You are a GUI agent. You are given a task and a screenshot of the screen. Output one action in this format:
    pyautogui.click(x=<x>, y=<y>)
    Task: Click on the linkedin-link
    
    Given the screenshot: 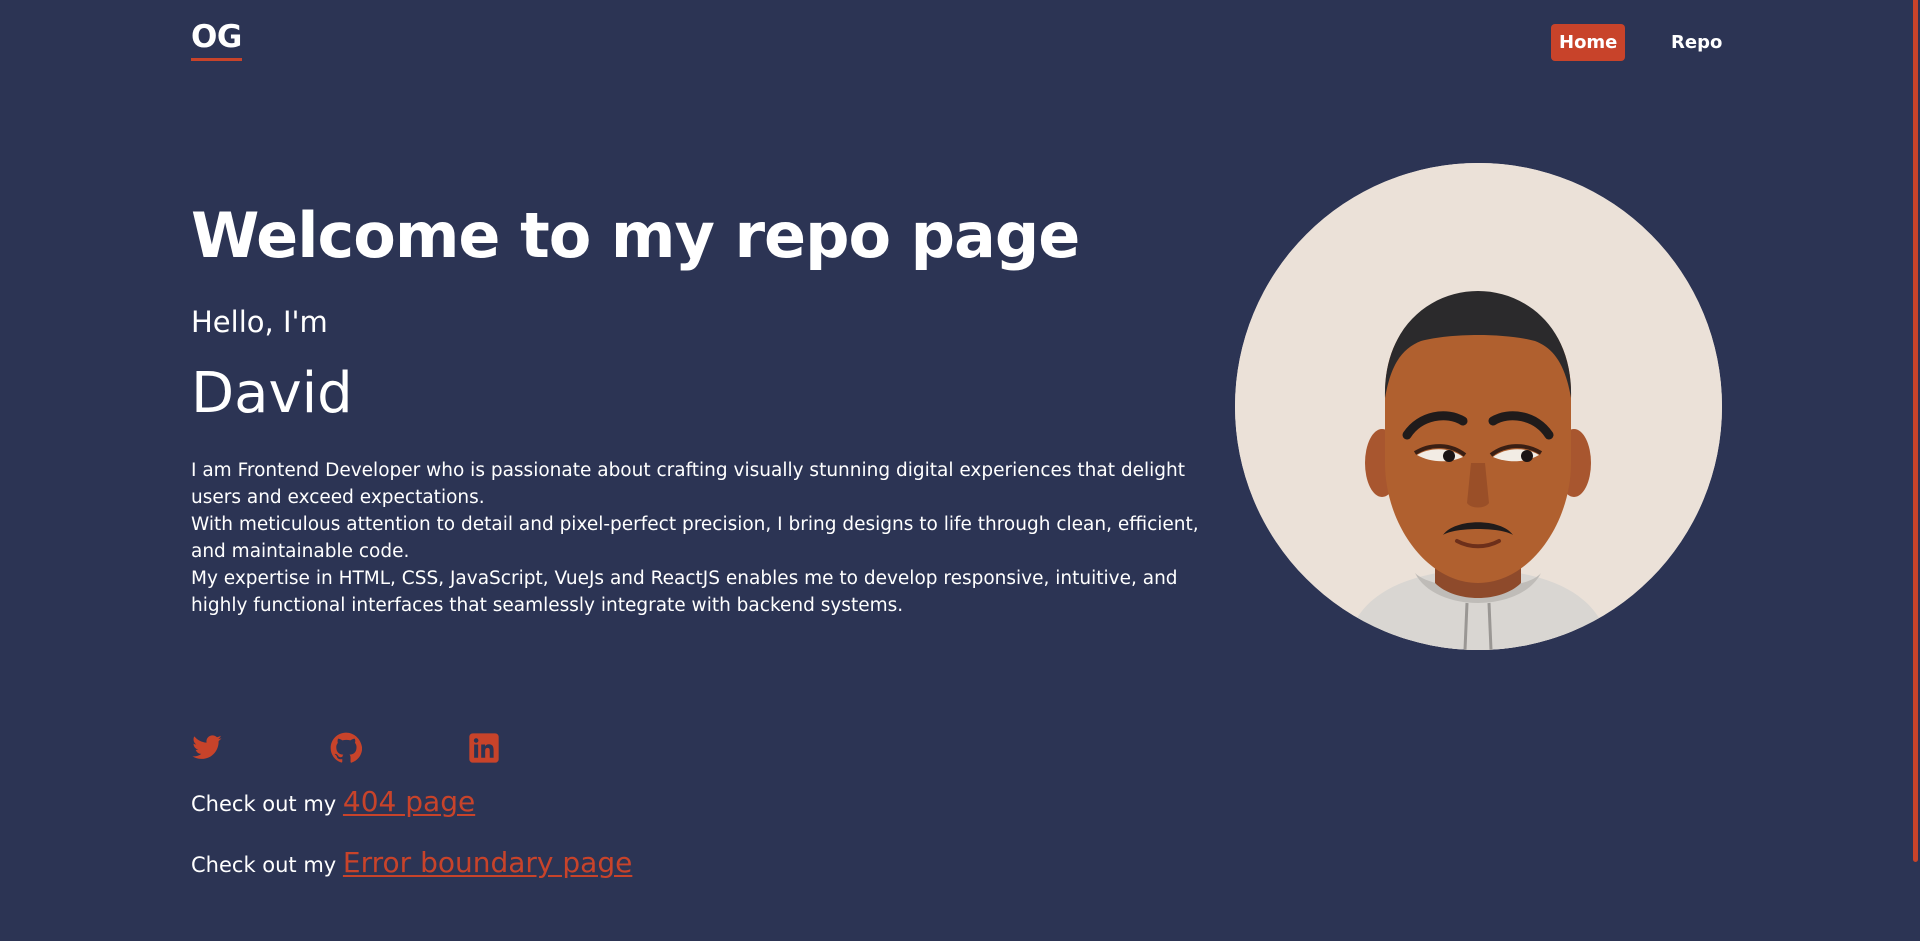 What is the action you would take?
    pyautogui.click(x=484, y=748)
    